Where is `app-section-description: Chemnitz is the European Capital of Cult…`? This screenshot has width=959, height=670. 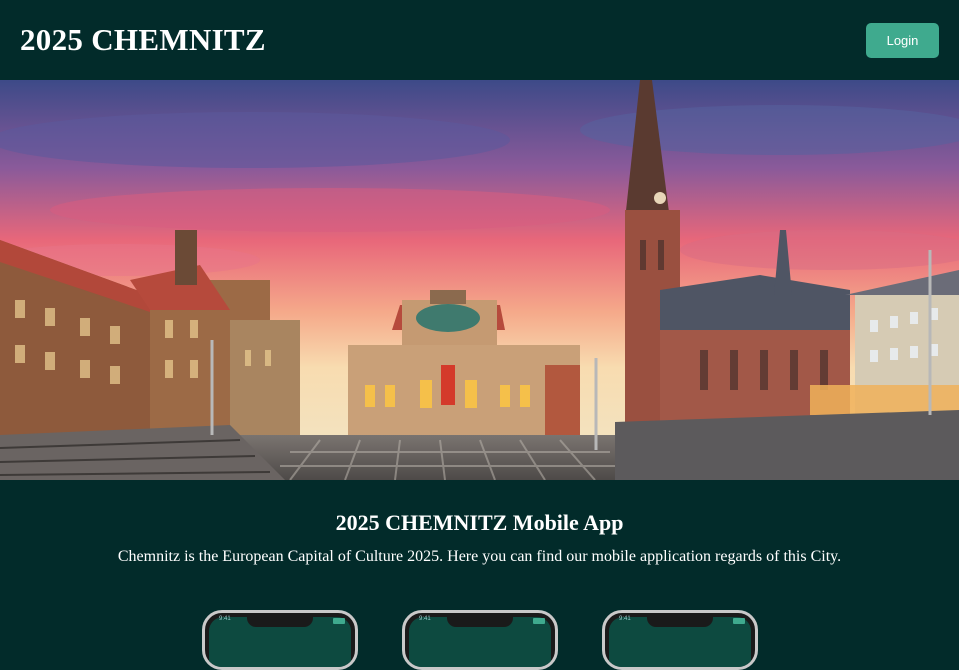 app-section-description: Chemnitz is the European Capital of Cult… is located at coordinates (479, 556).